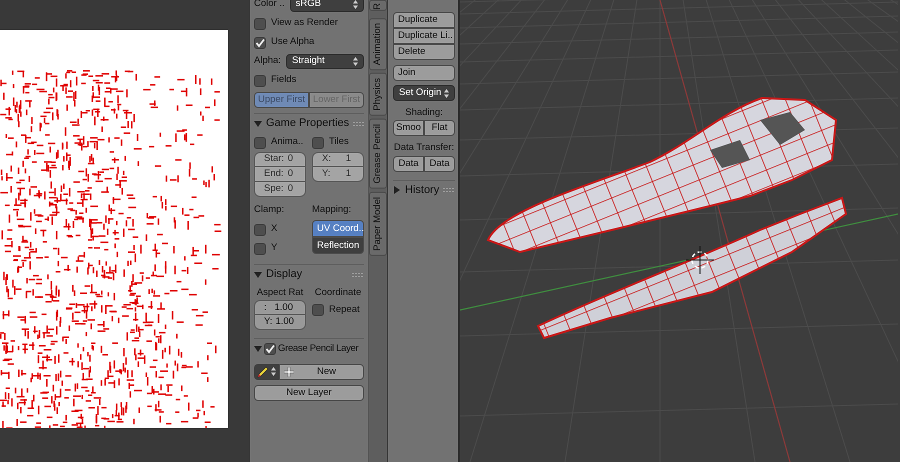  What do you see at coordinates (424, 36) in the screenshot?
I see `tool-button: Duplicate Li..` at bounding box center [424, 36].